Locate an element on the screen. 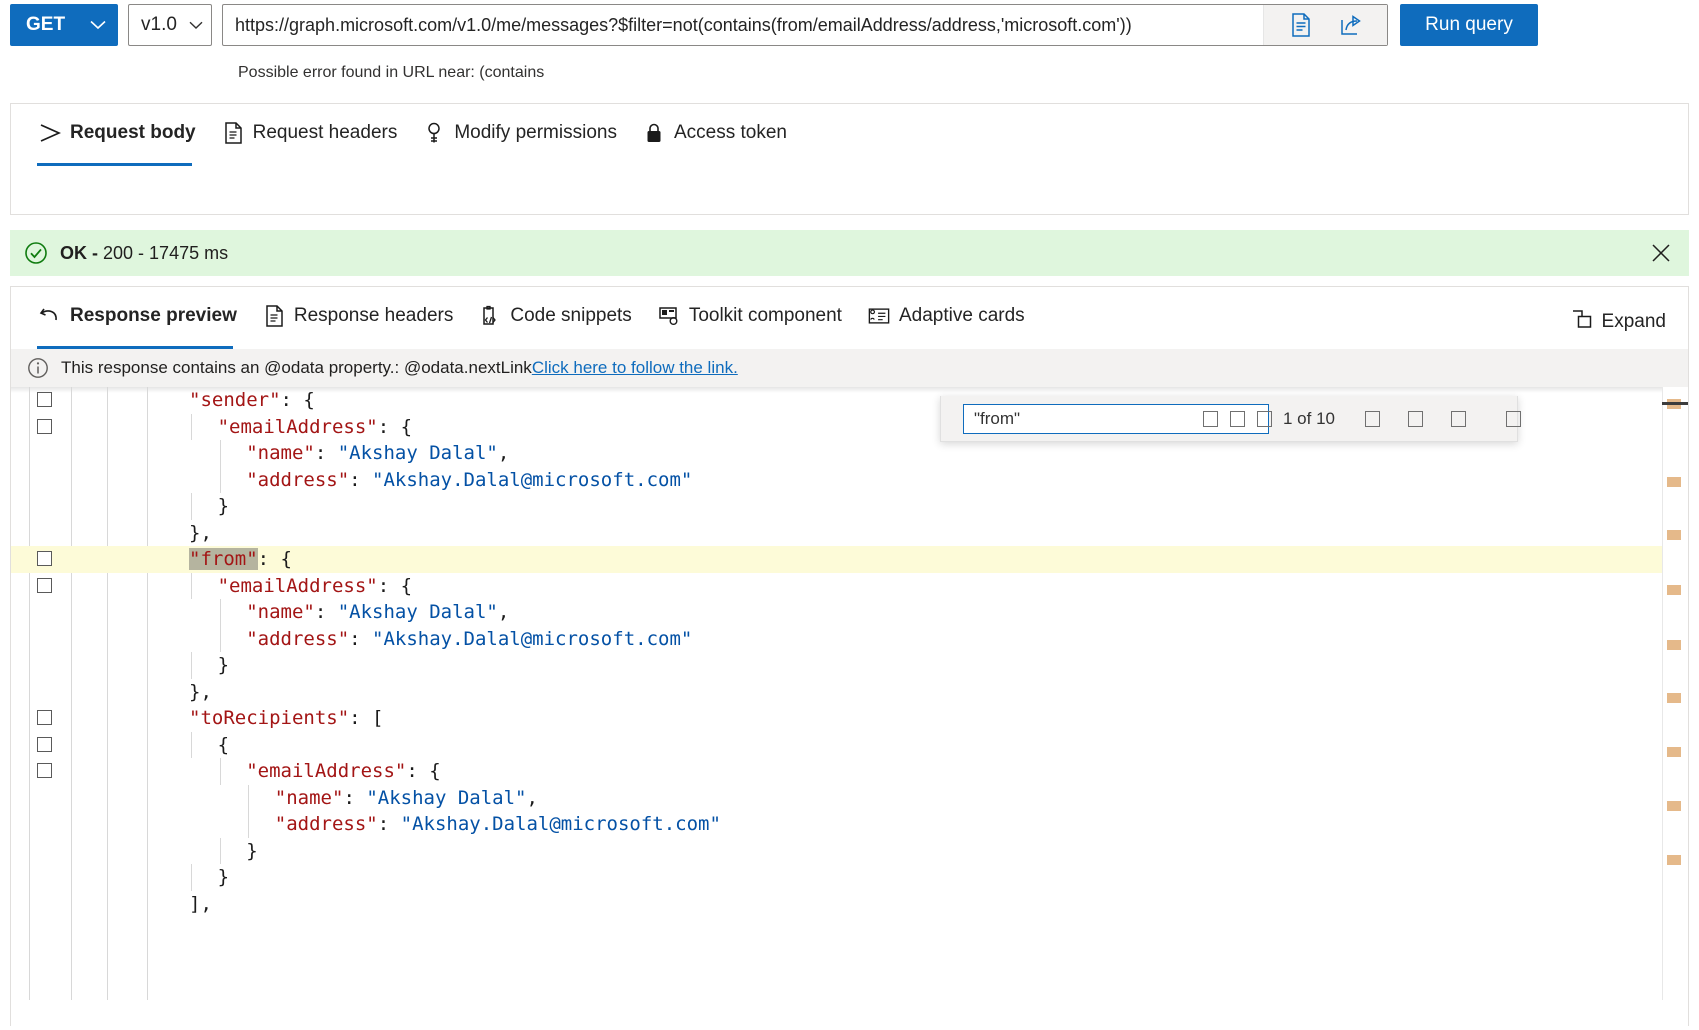 Image resolution: width=1699 pixels, height=1030 pixels. find-in-selection-toggle is located at coordinates (1458, 418).